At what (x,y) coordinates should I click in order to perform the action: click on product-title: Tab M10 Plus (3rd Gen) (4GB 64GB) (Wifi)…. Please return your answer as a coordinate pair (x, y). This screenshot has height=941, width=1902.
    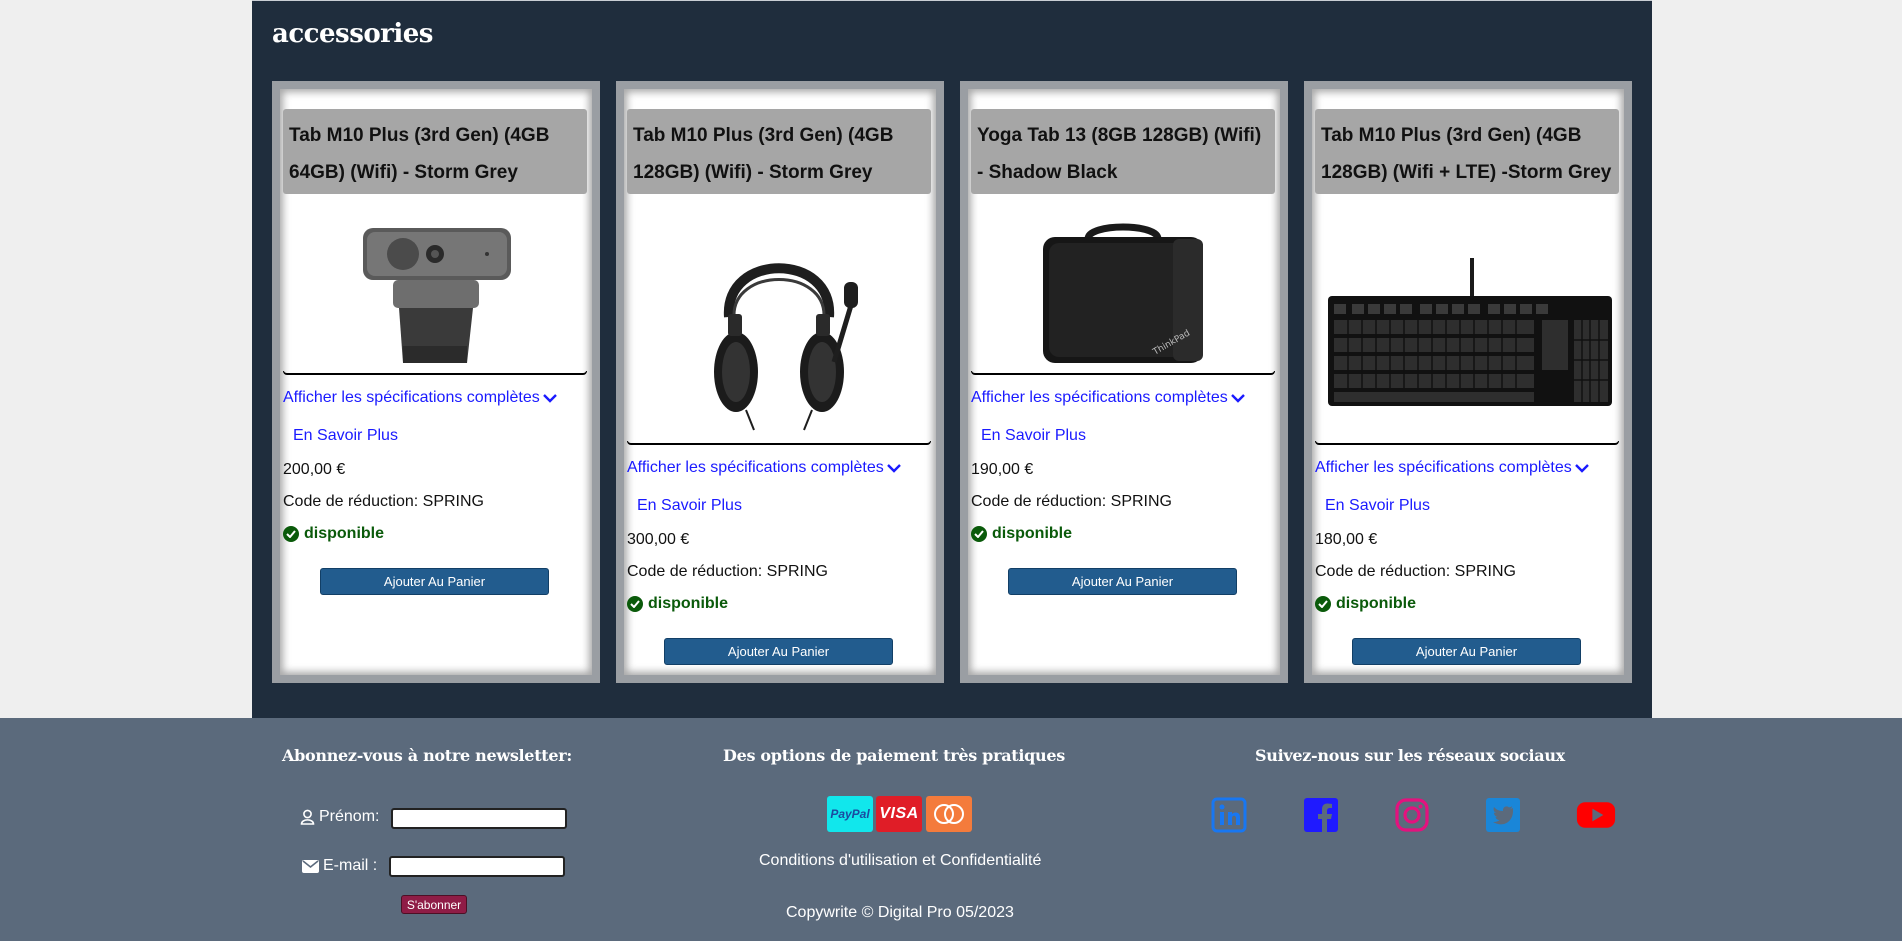
    Looking at the image, I should click on (435, 151).